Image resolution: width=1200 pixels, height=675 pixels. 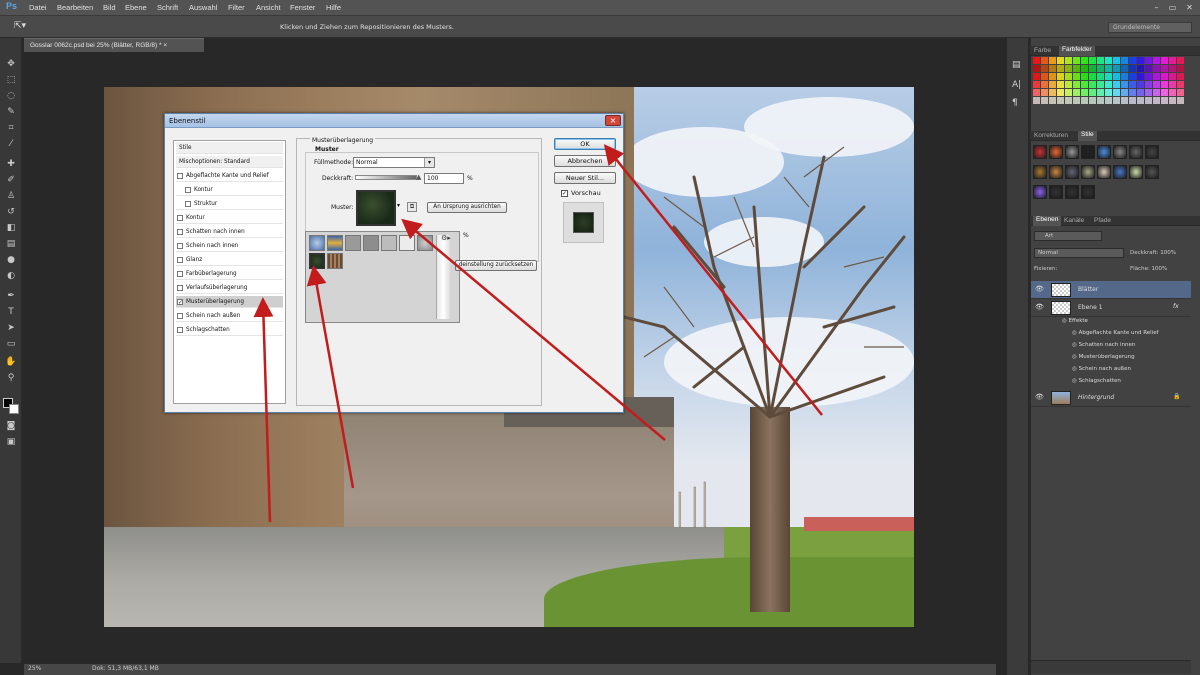 I want to click on paragraph-icon: ¶, so click(x=1015, y=103).